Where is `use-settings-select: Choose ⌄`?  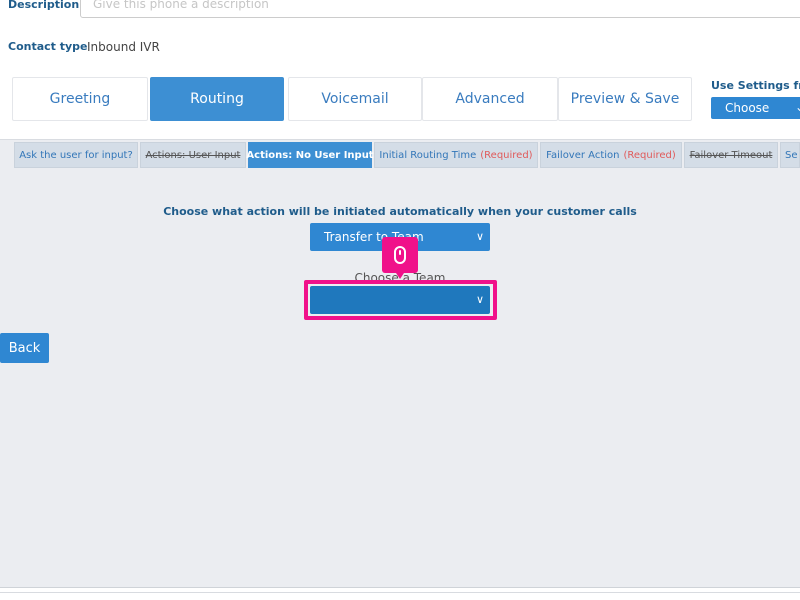
use-settings-select: Choose ⌄ is located at coordinates (755, 108).